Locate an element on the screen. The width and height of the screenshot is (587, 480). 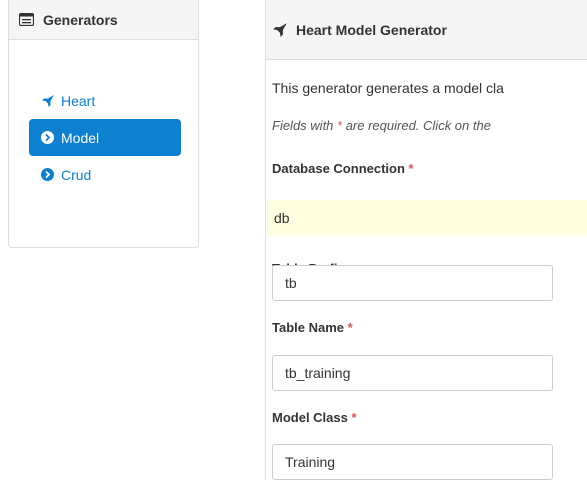
form-hint: Fields with * are required. Click on the is located at coordinates (381, 125).